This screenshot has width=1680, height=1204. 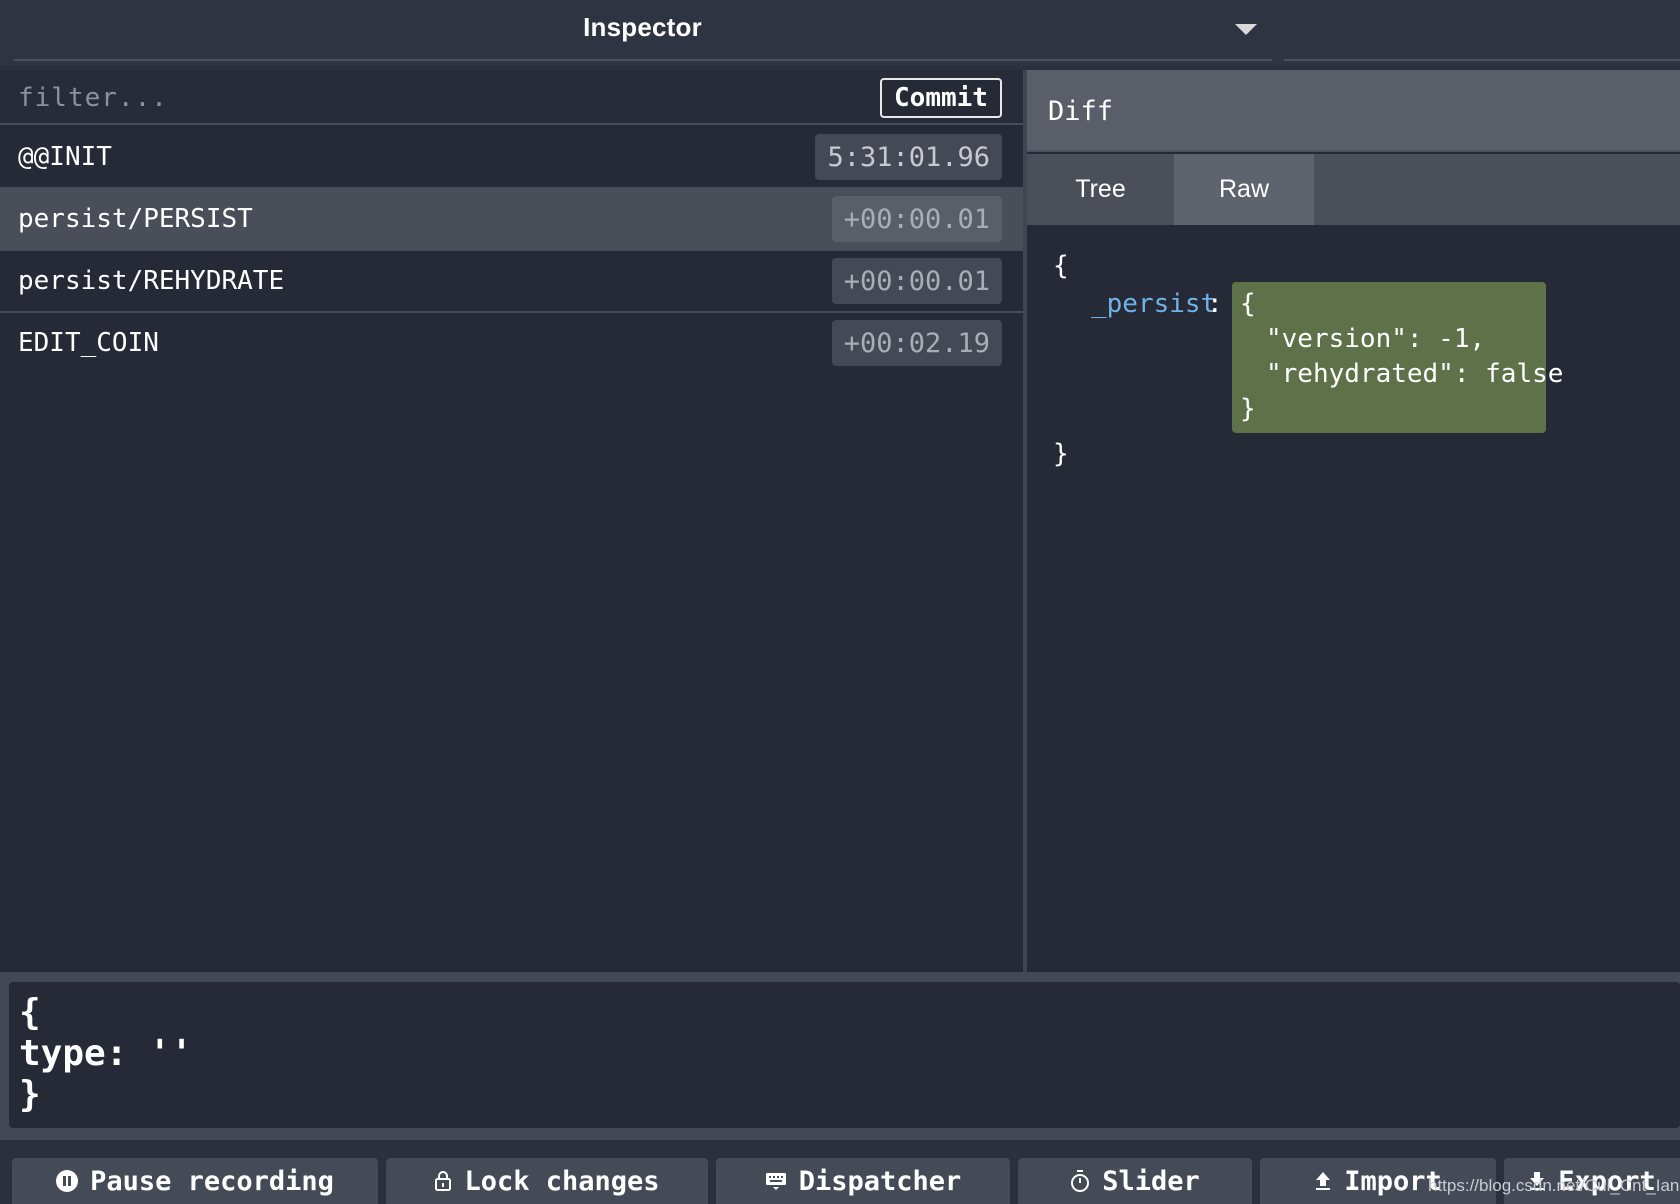 What do you see at coordinates (941, 98) in the screenshot?
I see `commit-button: Commit` at bounding box center [941, 98].